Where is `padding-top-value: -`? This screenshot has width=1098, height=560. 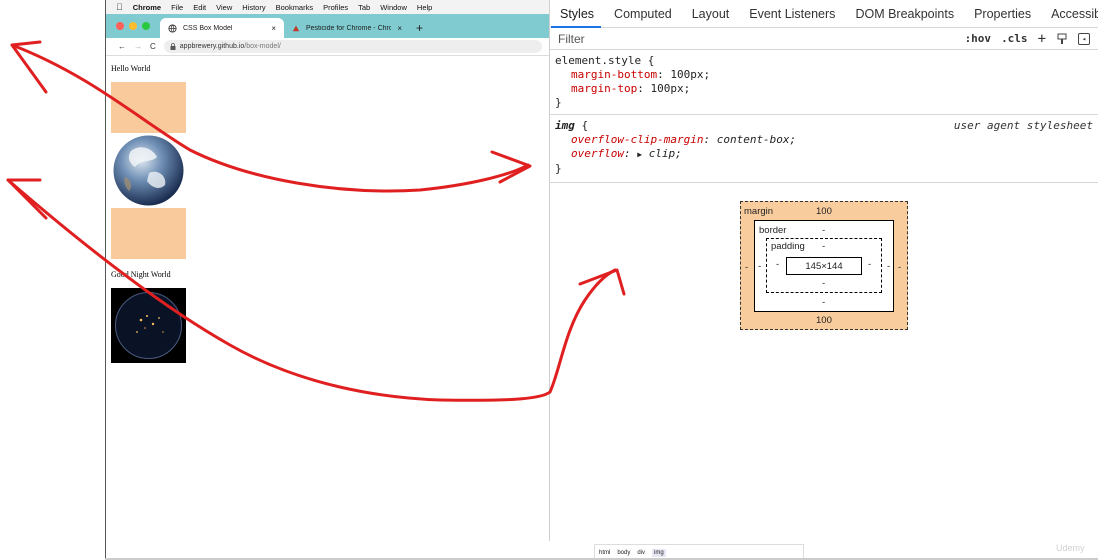
padding-top-value: - is located at coordinates (823, 246).